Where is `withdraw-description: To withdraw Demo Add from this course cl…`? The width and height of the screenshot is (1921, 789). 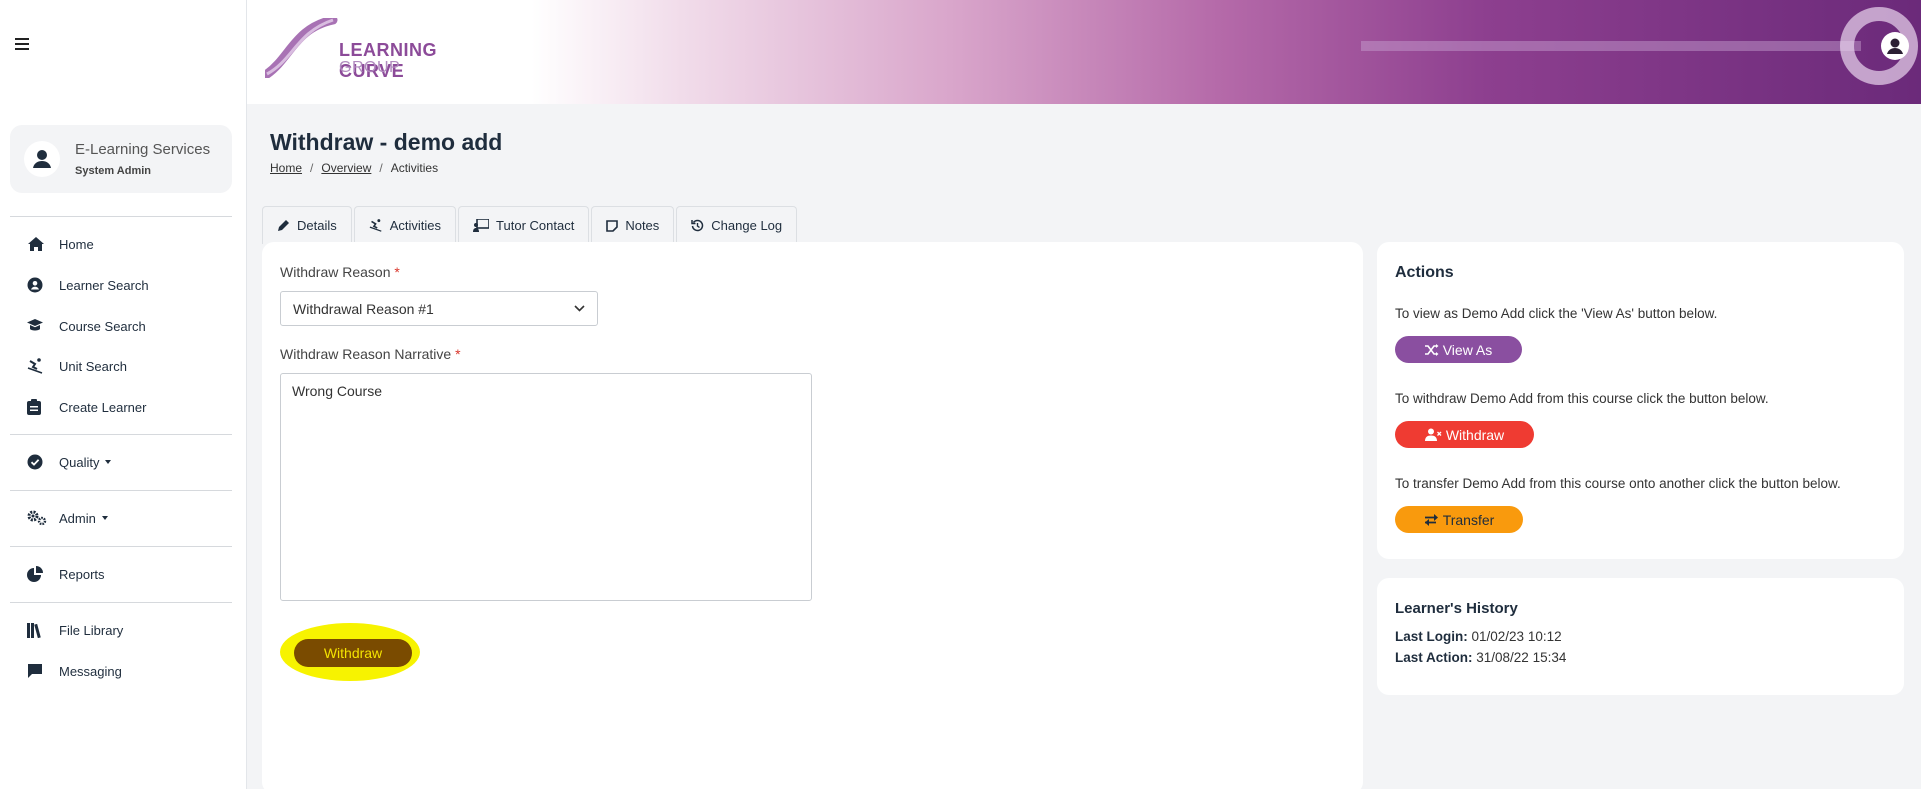 withdraw-description: To withdraw Demo Add from this course cl… is located at coordinates (1582, 398).